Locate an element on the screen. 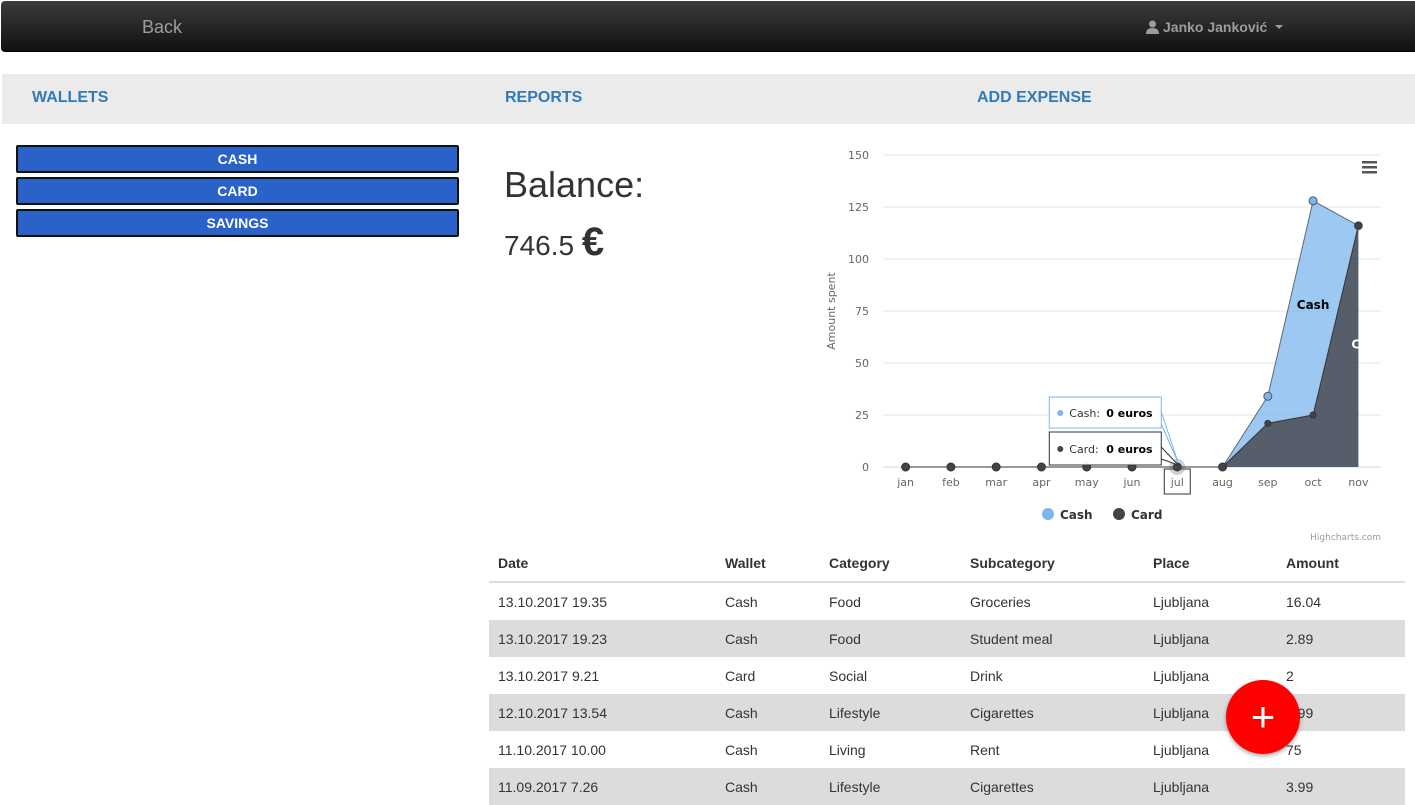 The image size is (1415, 805). balance-amount: 746.5 is located at coordinates (539, 245).